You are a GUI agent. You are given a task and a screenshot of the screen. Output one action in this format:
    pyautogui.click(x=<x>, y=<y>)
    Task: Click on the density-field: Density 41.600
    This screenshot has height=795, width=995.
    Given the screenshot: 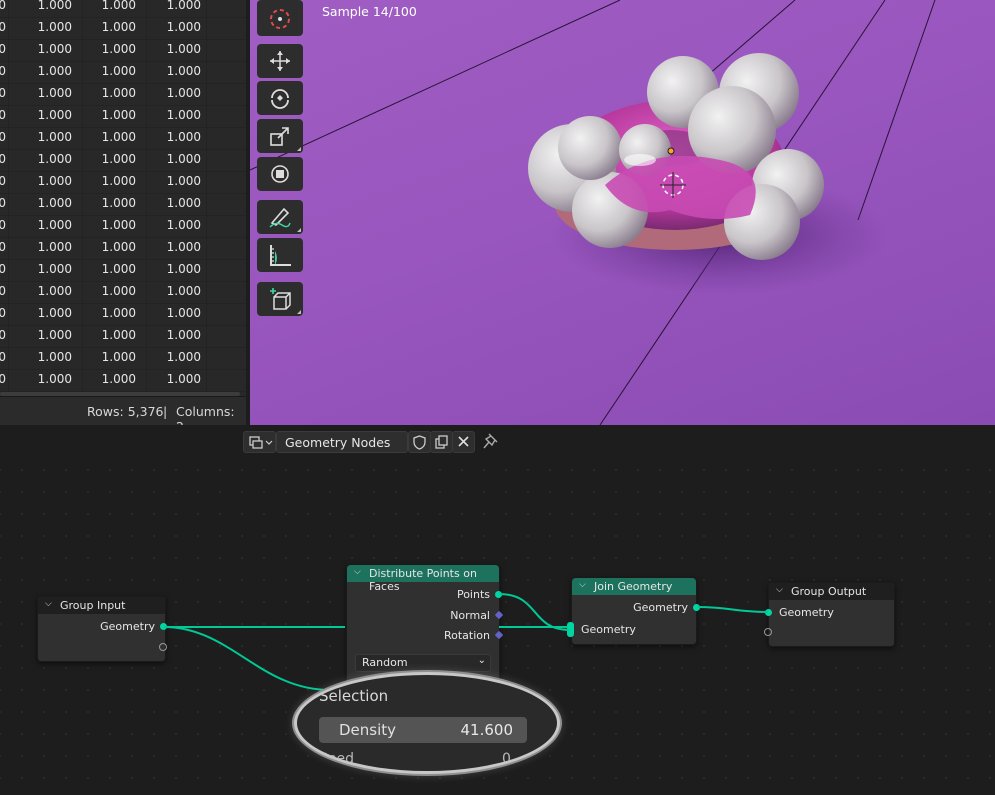 What is the action you would take?
    pyautogui.click(x=423, y=730)
    